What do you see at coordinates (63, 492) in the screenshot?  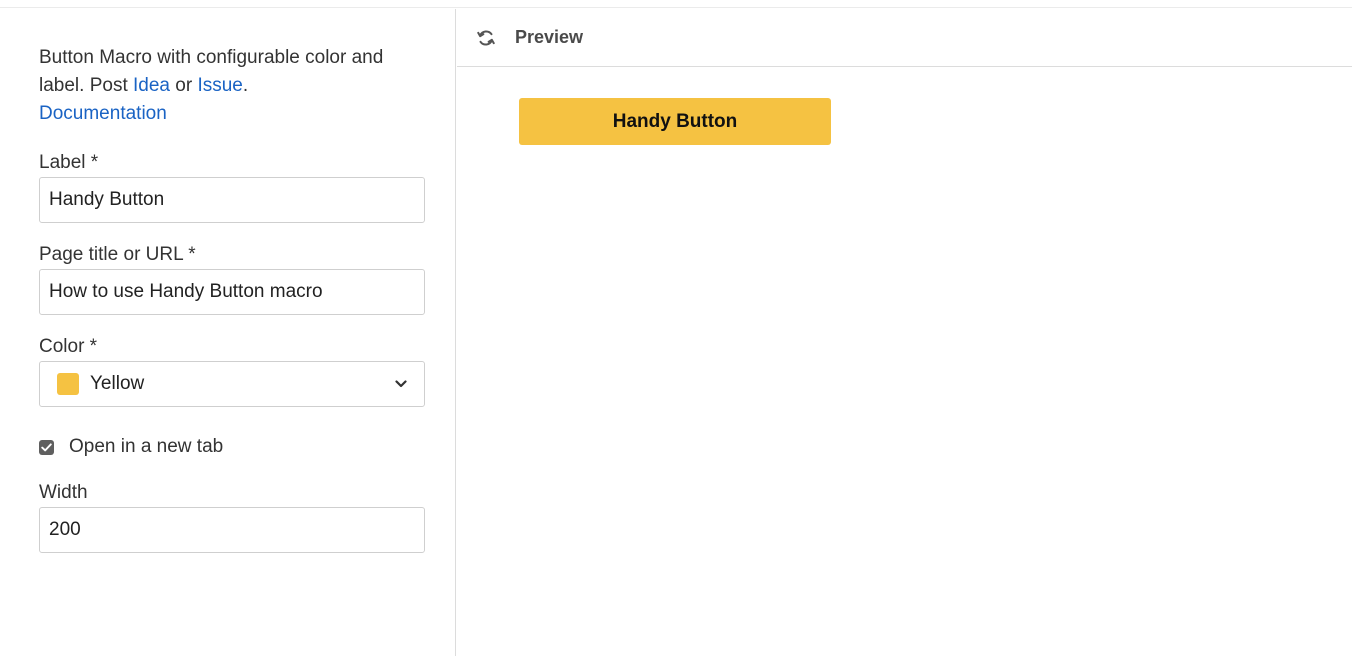 I see `width-field-label: Width` at bounding box center [63, 492].